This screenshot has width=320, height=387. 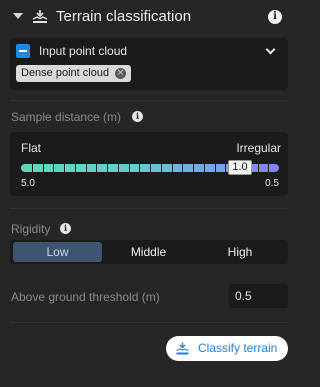 I want to click on sample-distance-slider: Flat Irregular 1.0 5.0 0.5, so click(x=149, y=164).